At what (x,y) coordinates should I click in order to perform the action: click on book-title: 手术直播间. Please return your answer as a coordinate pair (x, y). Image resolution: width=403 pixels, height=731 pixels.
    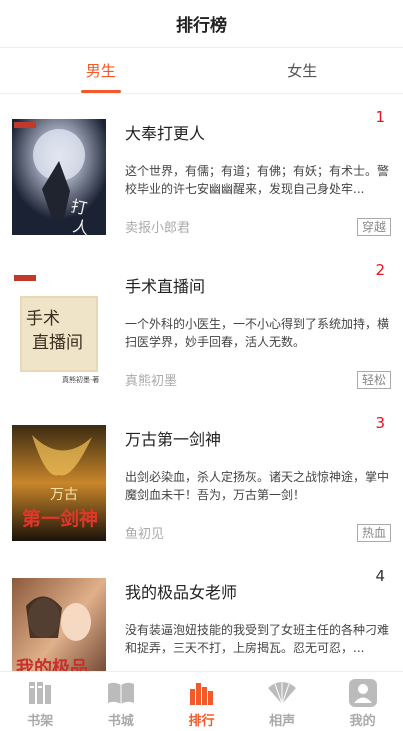
    Looking at the image, I should click on (258, 285).